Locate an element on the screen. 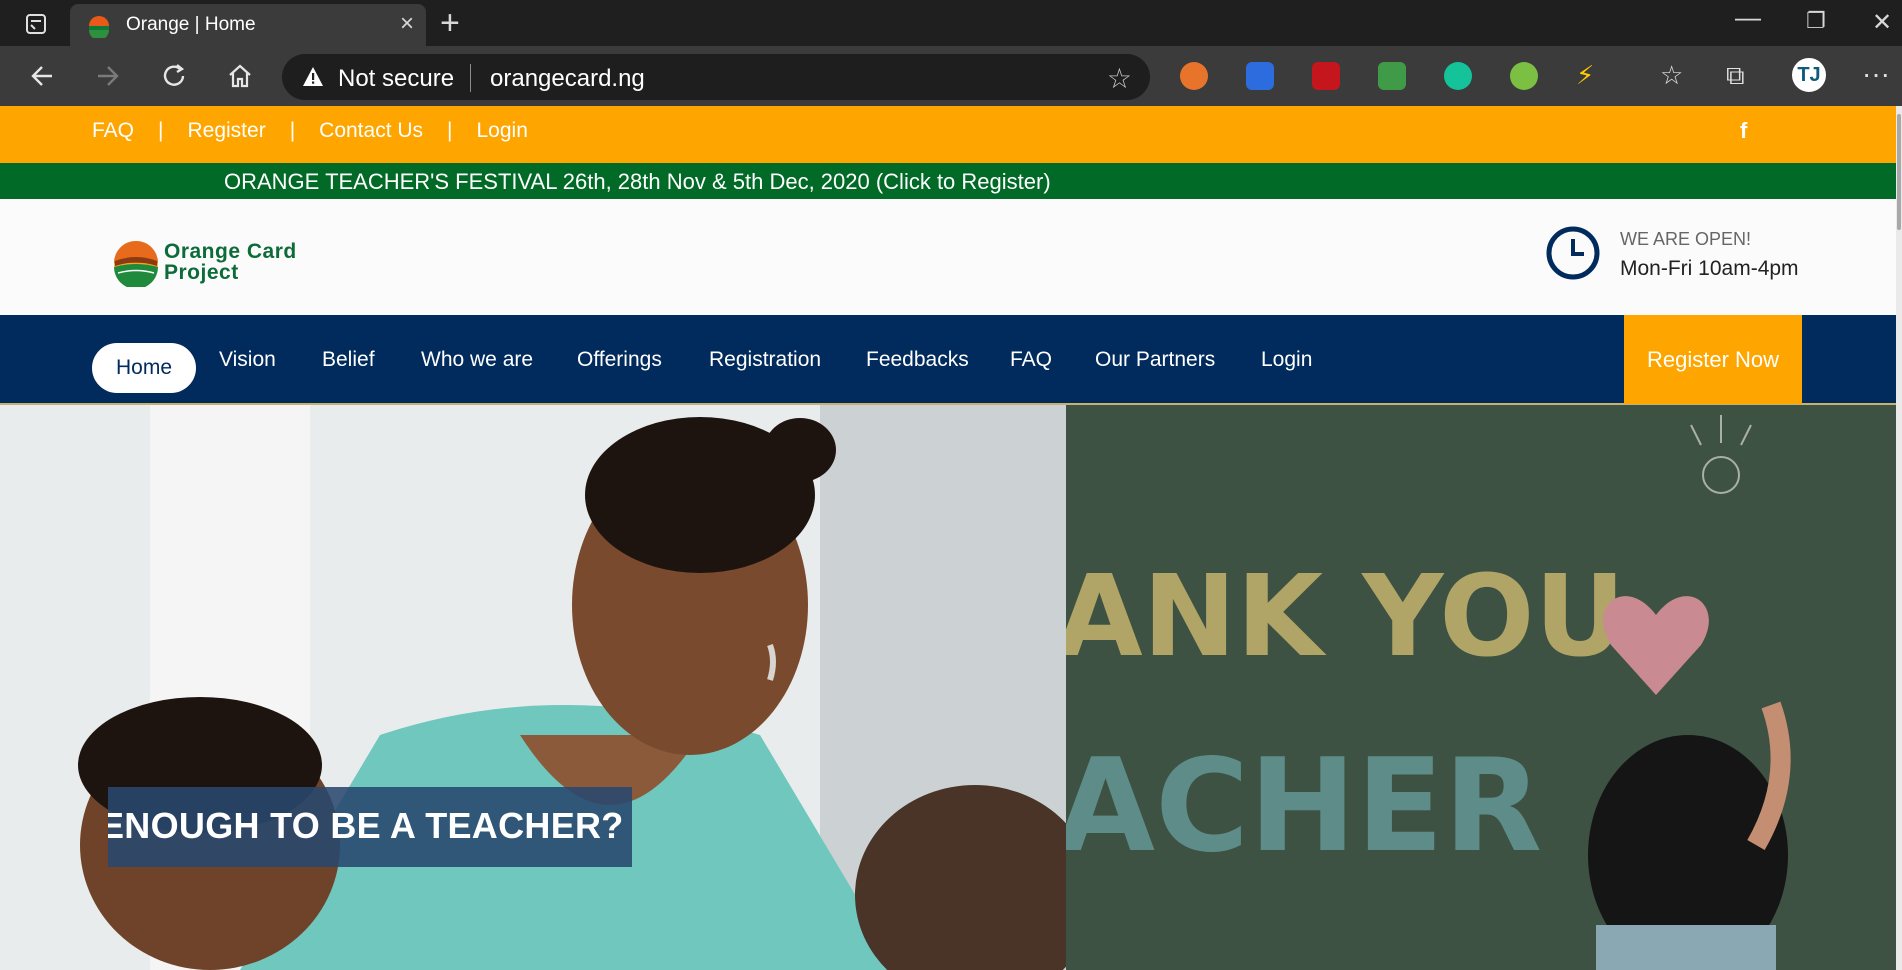  top-link-contact-us: Contact Us is located at coordinates (371, 131).